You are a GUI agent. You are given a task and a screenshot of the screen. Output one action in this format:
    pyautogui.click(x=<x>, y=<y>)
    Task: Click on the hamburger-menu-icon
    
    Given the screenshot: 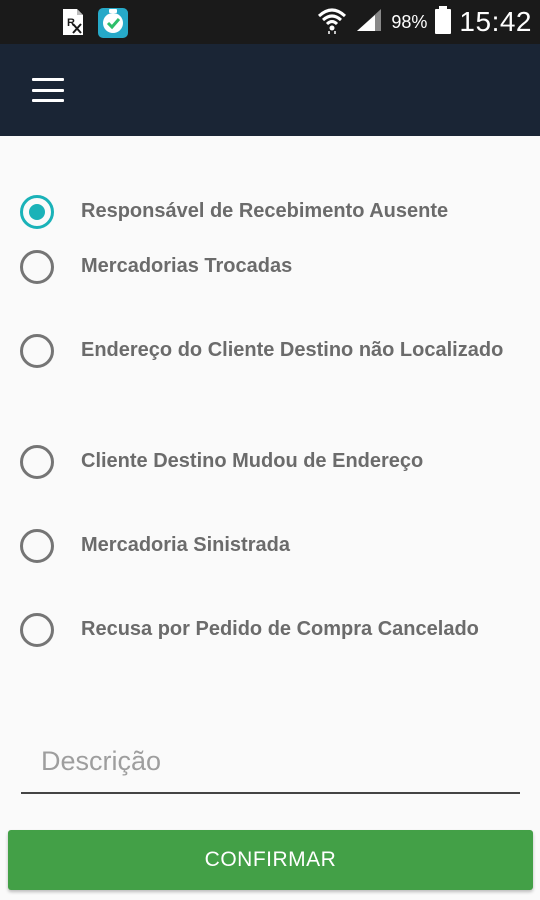 What is the action you would take?
    pyautogui.click(x=48, y=90)
    